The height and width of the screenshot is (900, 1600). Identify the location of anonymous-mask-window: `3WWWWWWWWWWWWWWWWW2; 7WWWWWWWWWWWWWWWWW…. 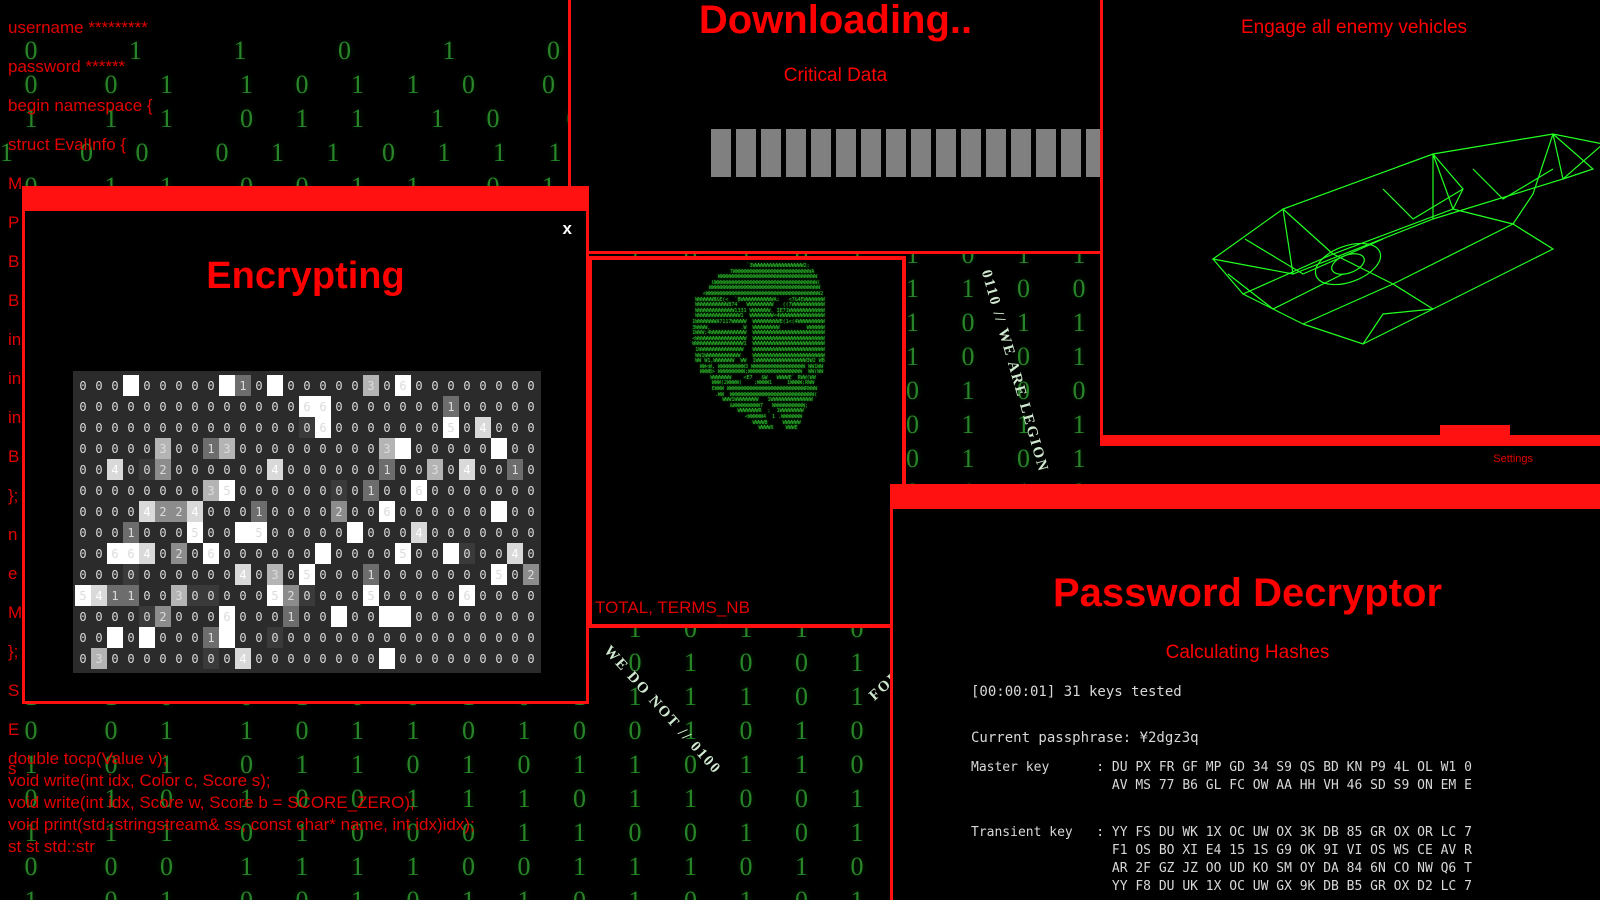
(747, 442).